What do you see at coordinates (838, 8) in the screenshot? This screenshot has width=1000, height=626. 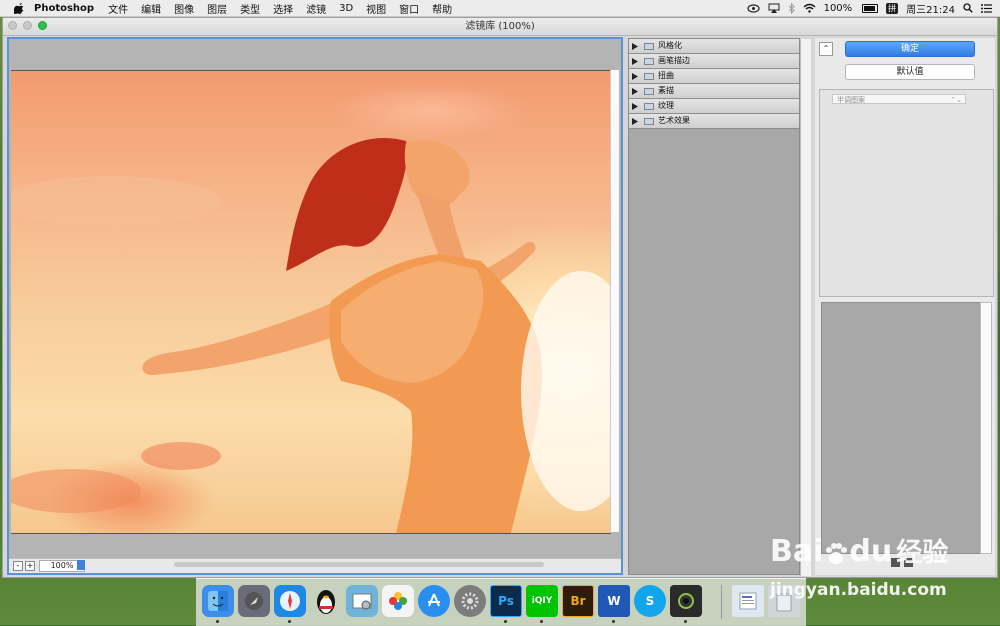 I see `battery-percent: 100%` at bounding box center [838, 8].